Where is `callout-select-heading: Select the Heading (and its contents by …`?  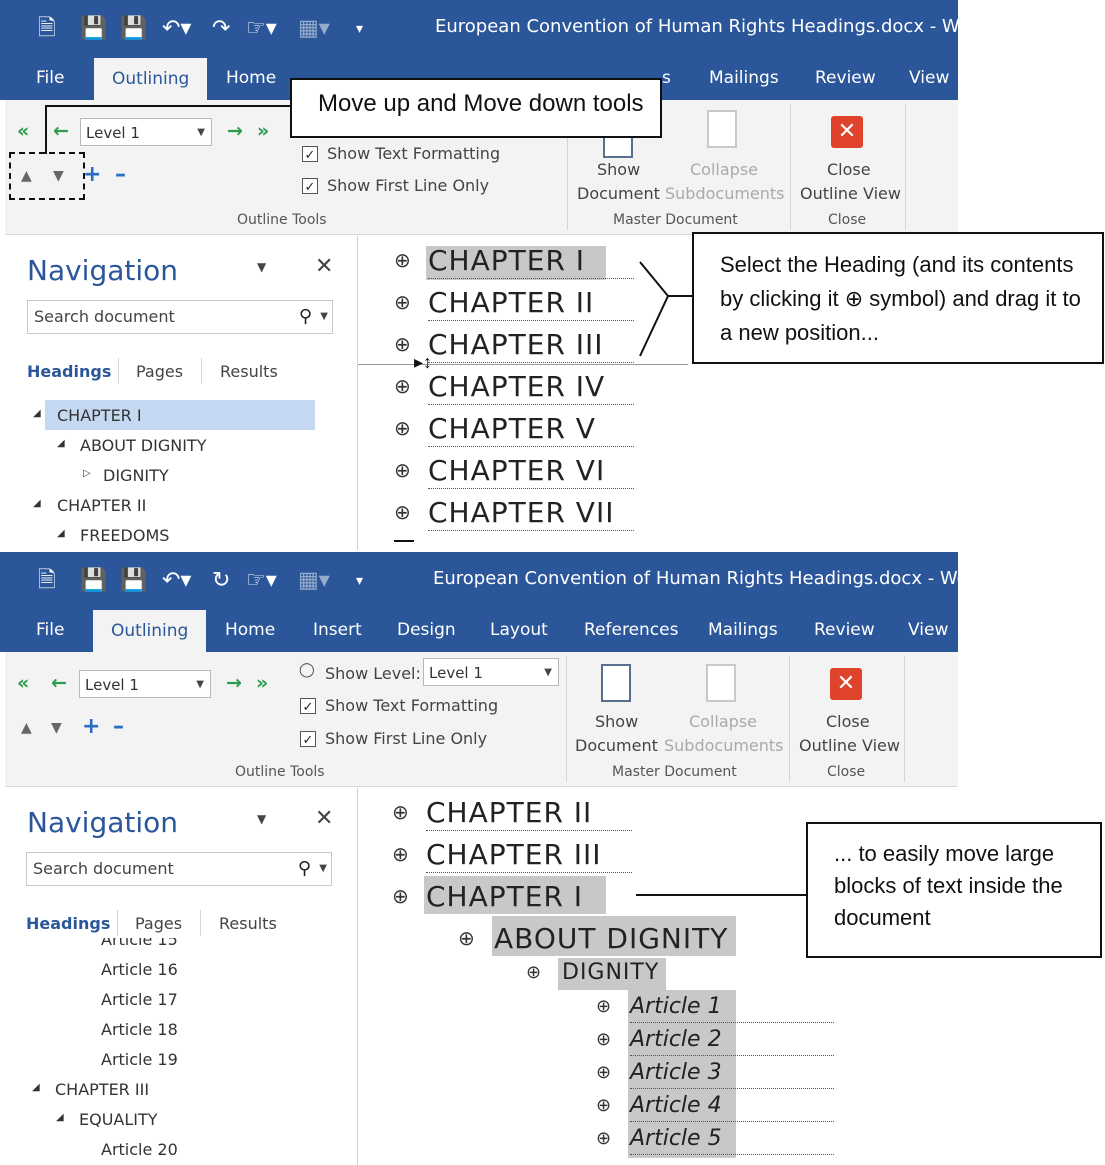
callout-select-heading: Select the Heading (and its contents by … is located at coordinates (898, 298).